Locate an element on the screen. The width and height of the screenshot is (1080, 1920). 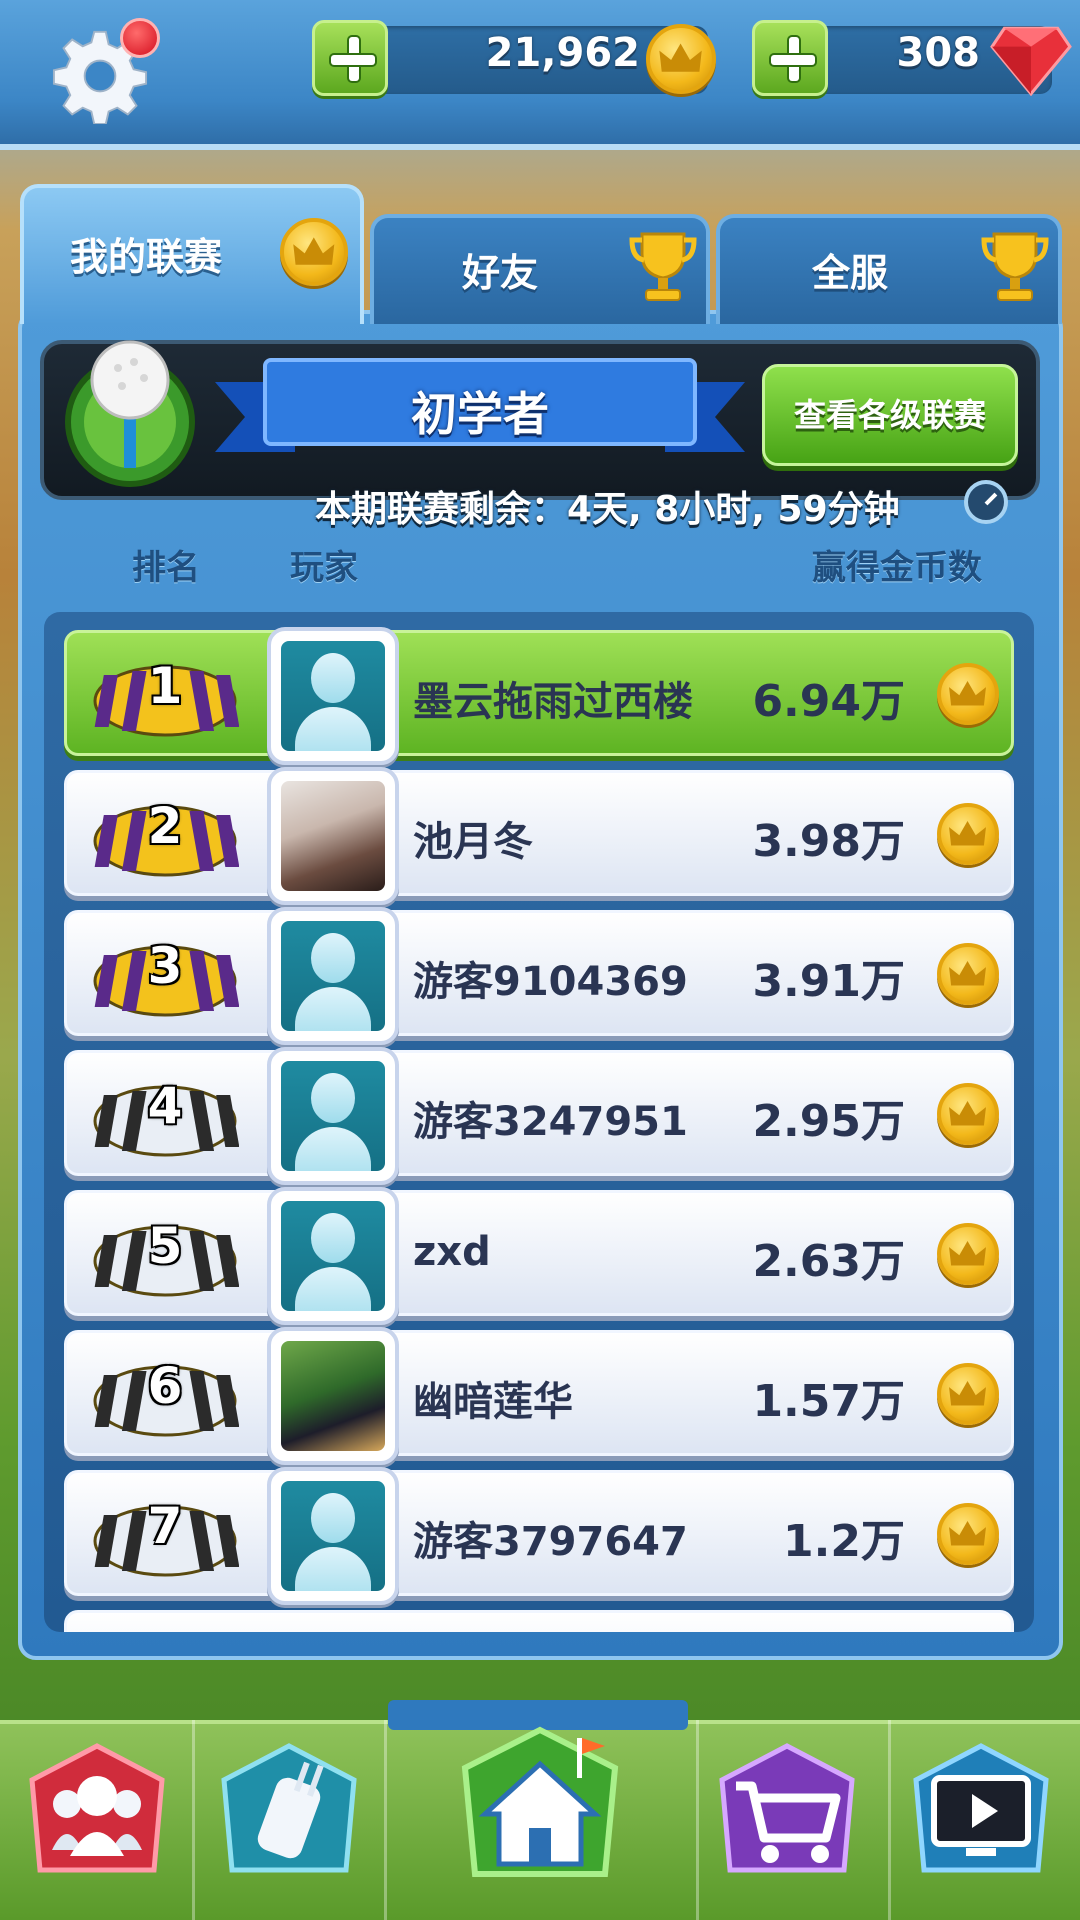
coin-crown-icon is located at coordinates (681, 59).